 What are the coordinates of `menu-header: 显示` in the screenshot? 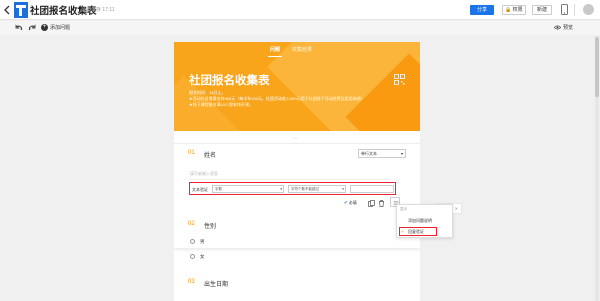 It's located at (403, 209).